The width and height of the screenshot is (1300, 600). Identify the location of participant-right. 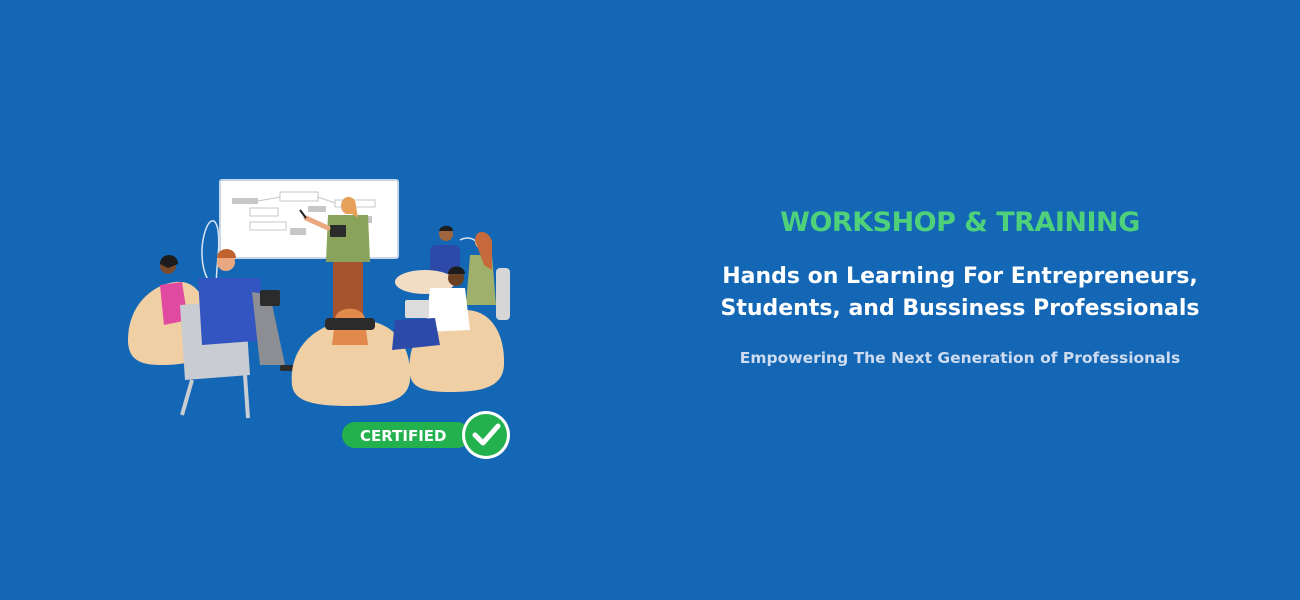
(488, 275).